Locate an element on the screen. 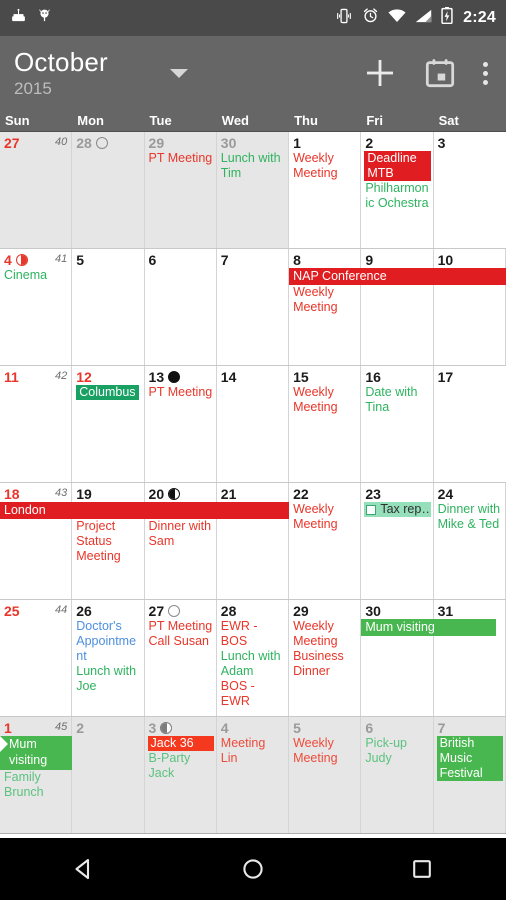 This screenshot has height=900, width=506. calendar-day-cell: 6 is located at coordinates (180, 307).